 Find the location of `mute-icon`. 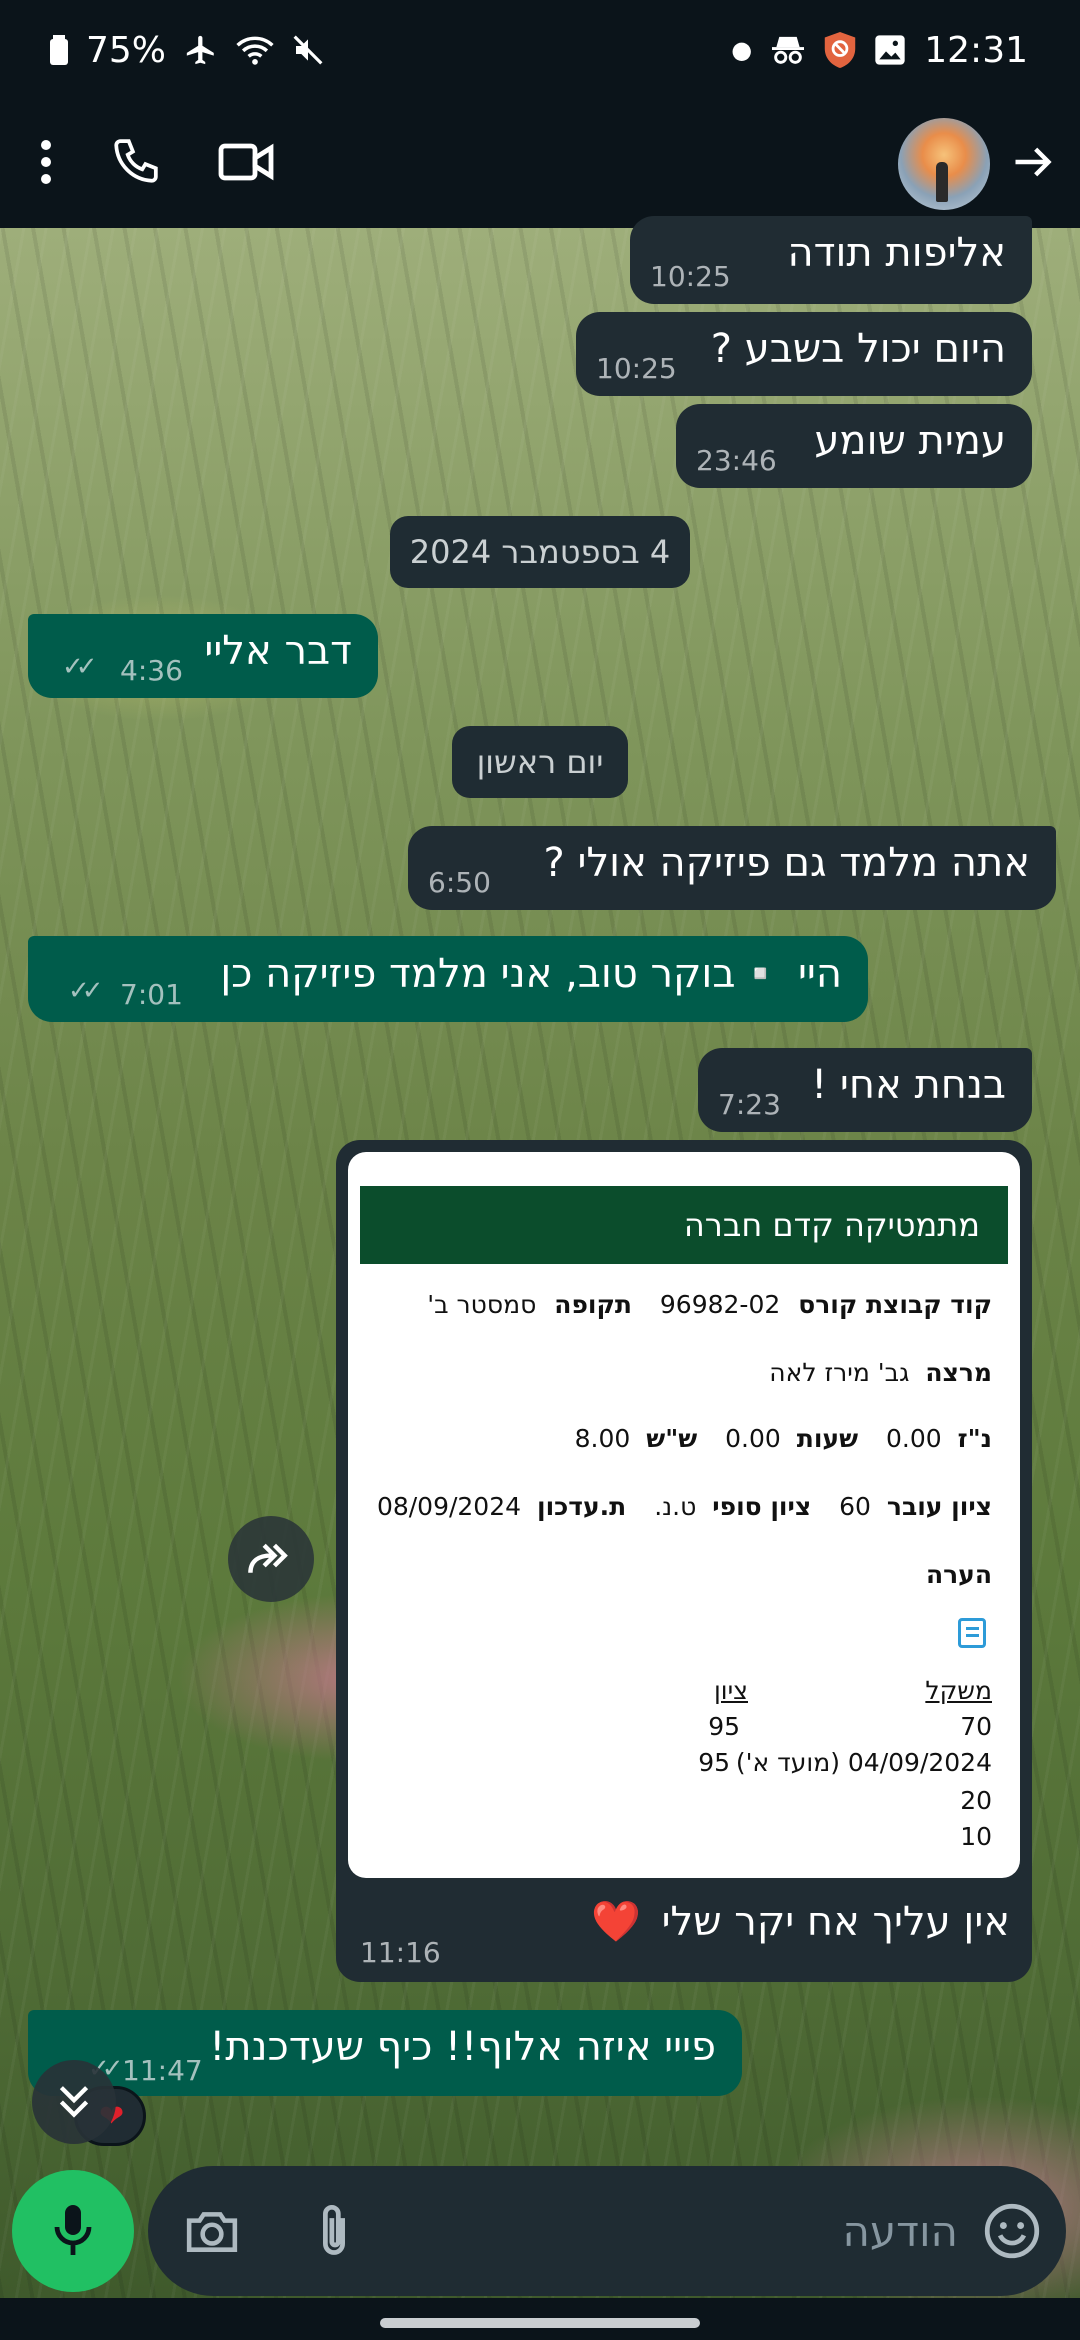

mute-icon is located at coordinates (308, 50).